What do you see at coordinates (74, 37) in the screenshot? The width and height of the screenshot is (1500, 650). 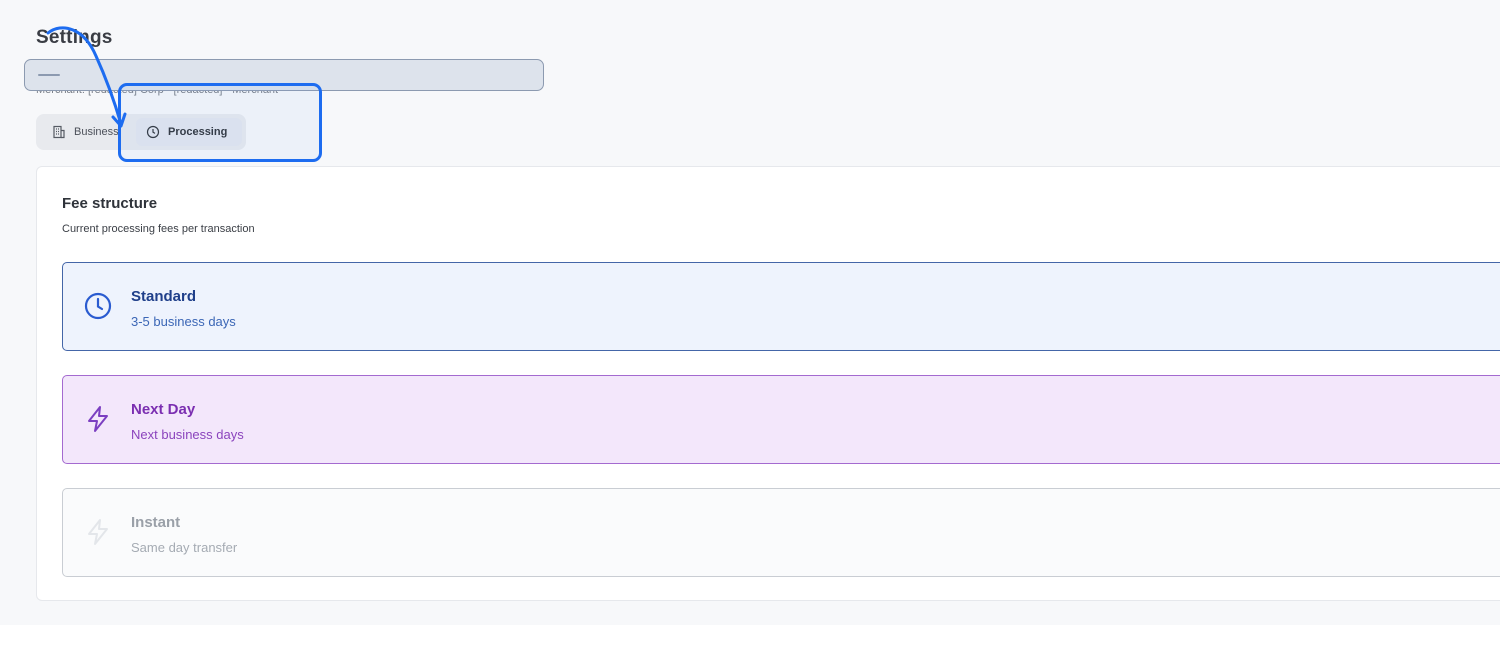 I see `page-title: Settings` at bounding box center [74, 37].